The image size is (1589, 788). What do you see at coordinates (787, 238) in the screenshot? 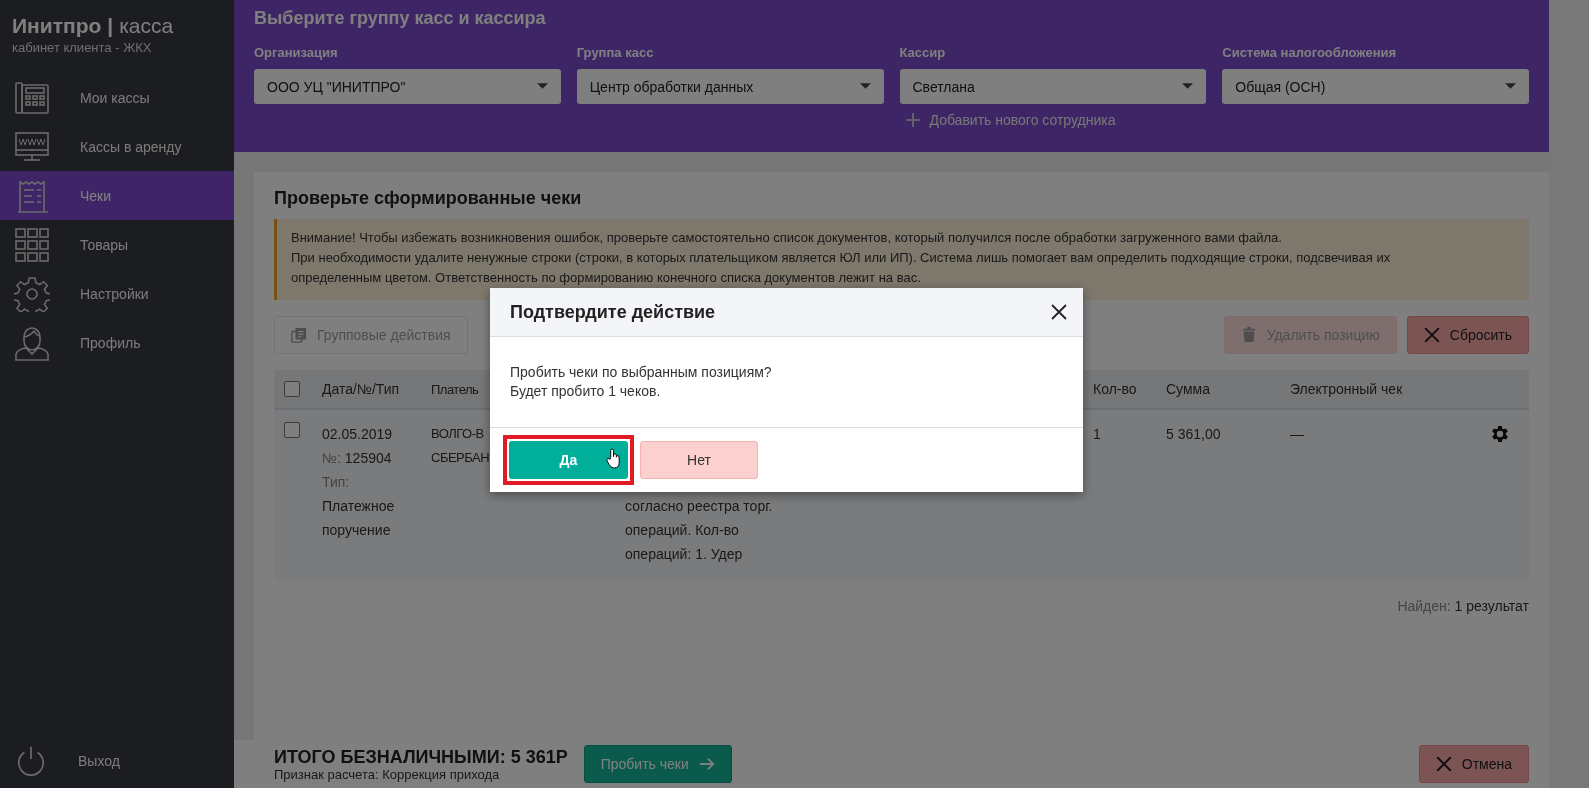
I see `warning-text: Внимание! Чтобы избежать возникновения ошибок, проверьте самостоятельно список документов, который получился после обработки загруженного вами файла.` at bounding box center [787, 238].